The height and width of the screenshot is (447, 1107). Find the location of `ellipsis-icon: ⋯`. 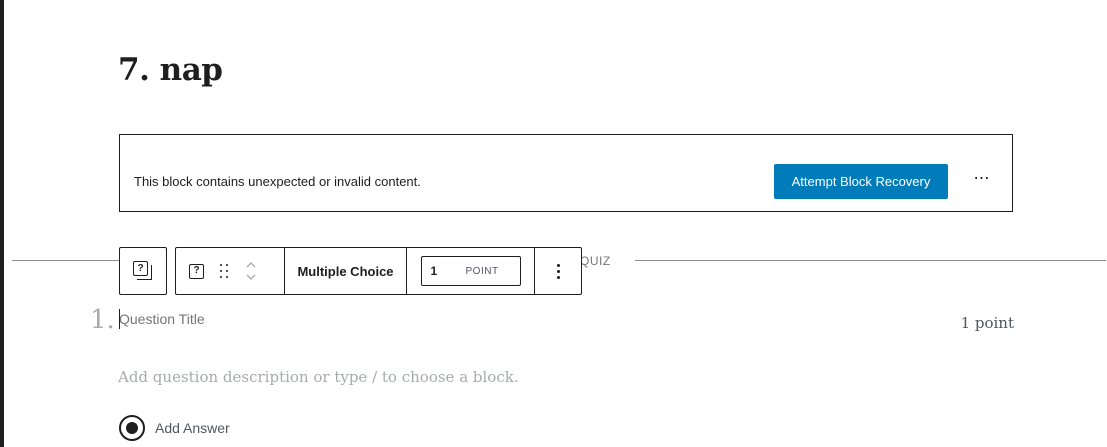

ellipsis-icon: ⋯ is located at coordinates (982, 178).